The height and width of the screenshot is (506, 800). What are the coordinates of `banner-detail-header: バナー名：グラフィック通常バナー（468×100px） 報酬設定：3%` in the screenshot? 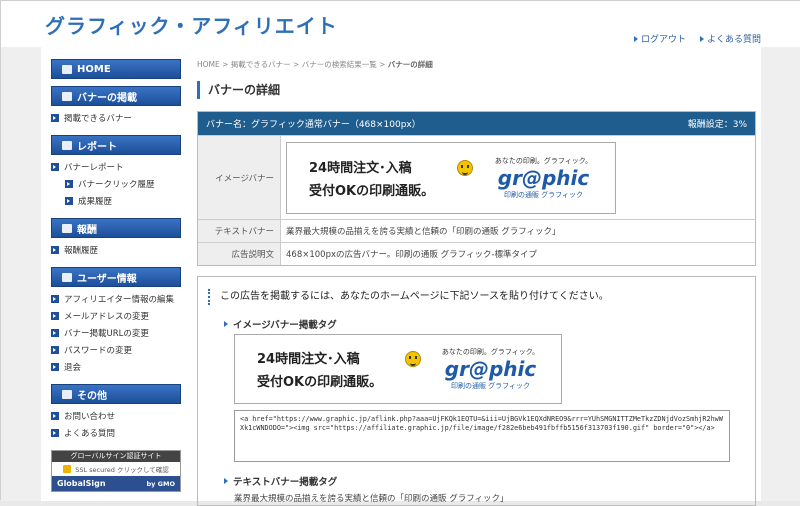 It's located at (476, 123).